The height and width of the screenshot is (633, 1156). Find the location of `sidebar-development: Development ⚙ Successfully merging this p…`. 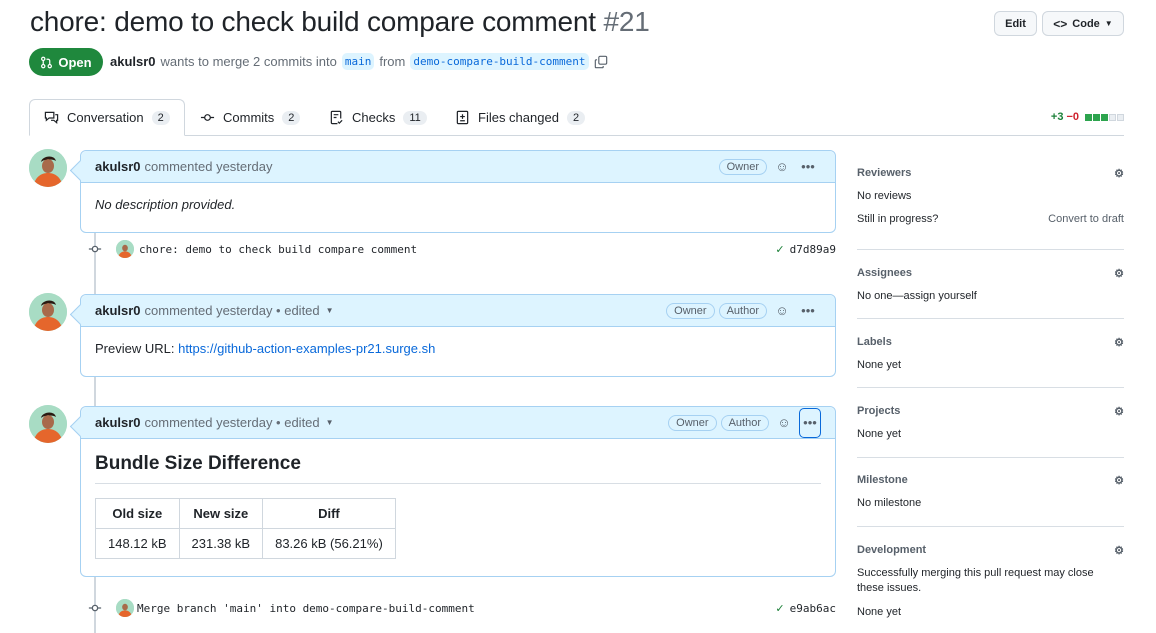

sidebar-development: Development ⚙ Successfully merging this p… is located at coordinates (990, 587).